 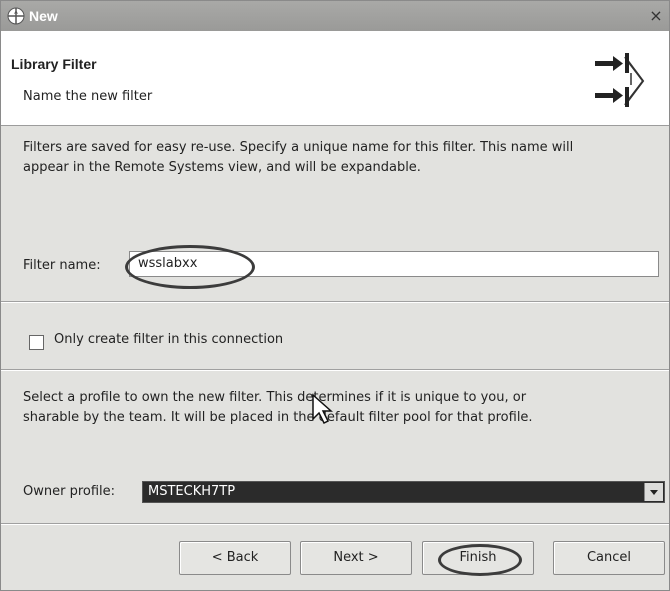 I want to click on finish-button: Finish, so click(x=478, y=558).